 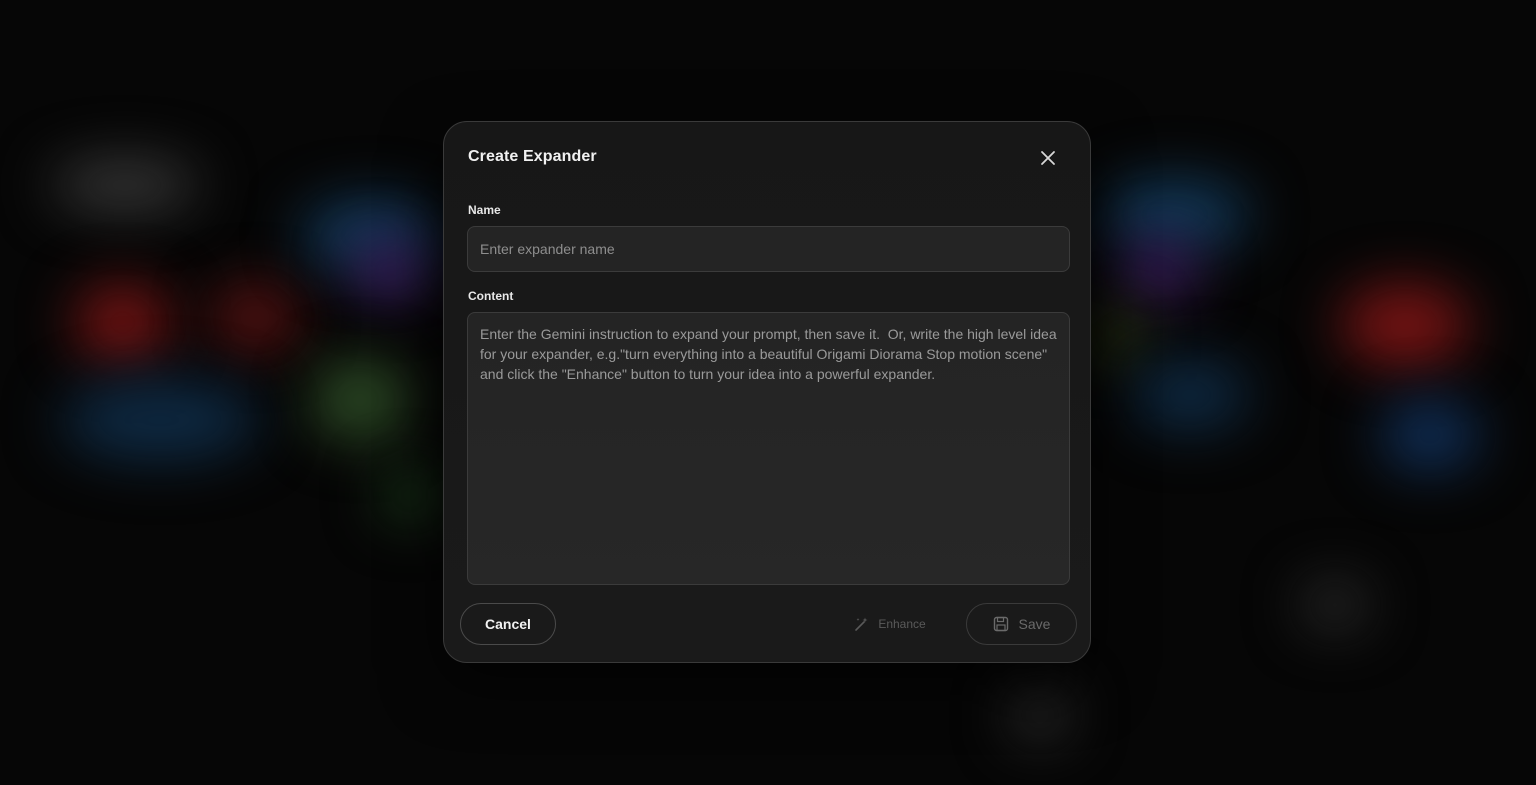 I want to click on content-textarea, so click(x=768, y=448).